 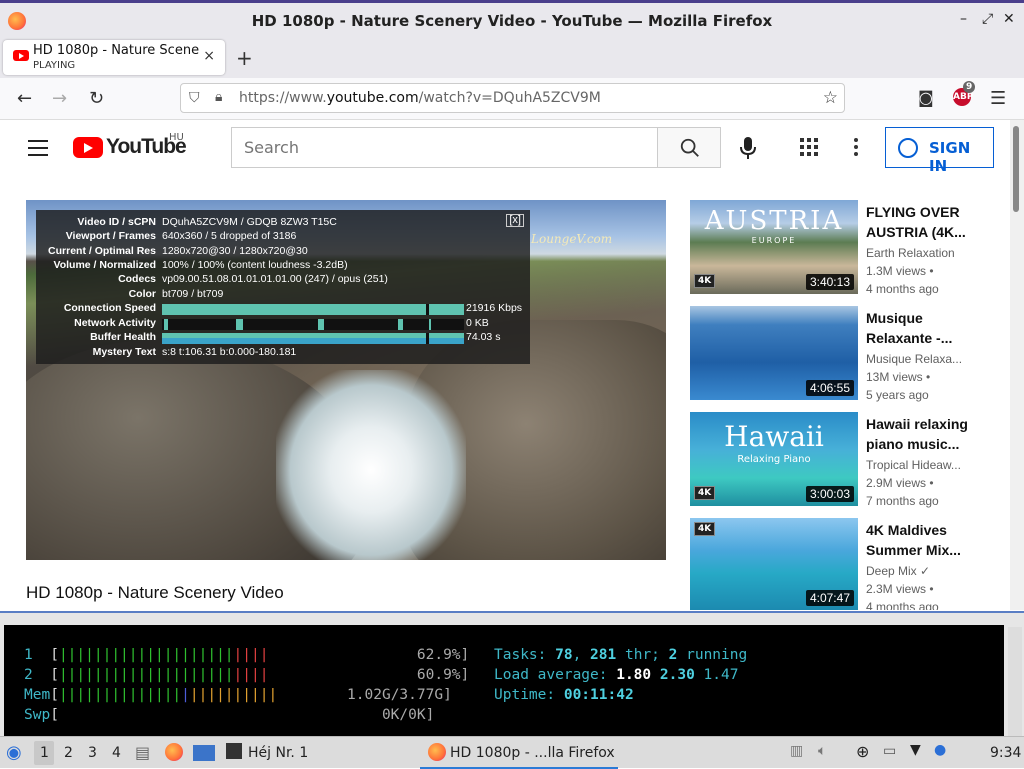 I want to click on pocket-icon: ◙, so click(x=926, y=97).